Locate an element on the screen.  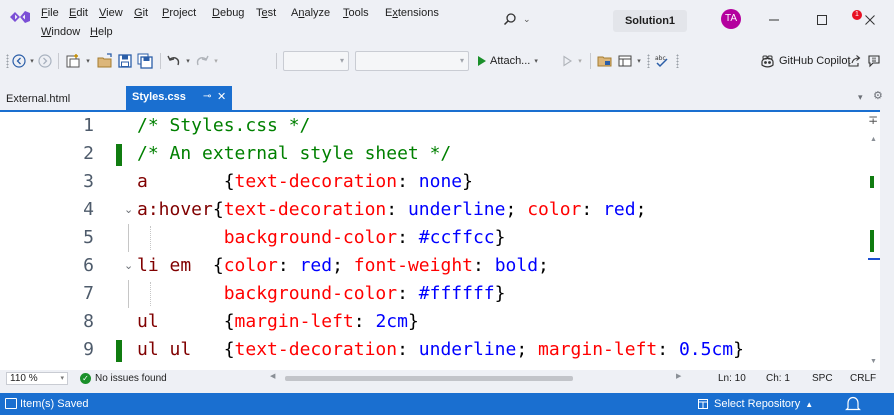
menu-analyze: Analyze is located at coordinates (310, 13).